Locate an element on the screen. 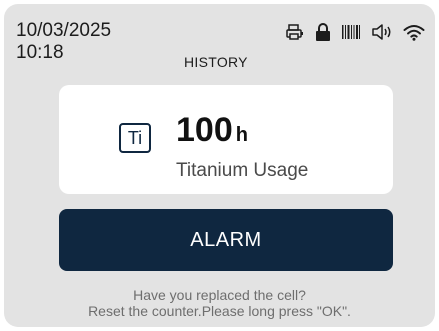 Image resolution: width=439 pixels, height=331 pixels. titanium-badge-text: Ti is located at coordinates (135, 137).